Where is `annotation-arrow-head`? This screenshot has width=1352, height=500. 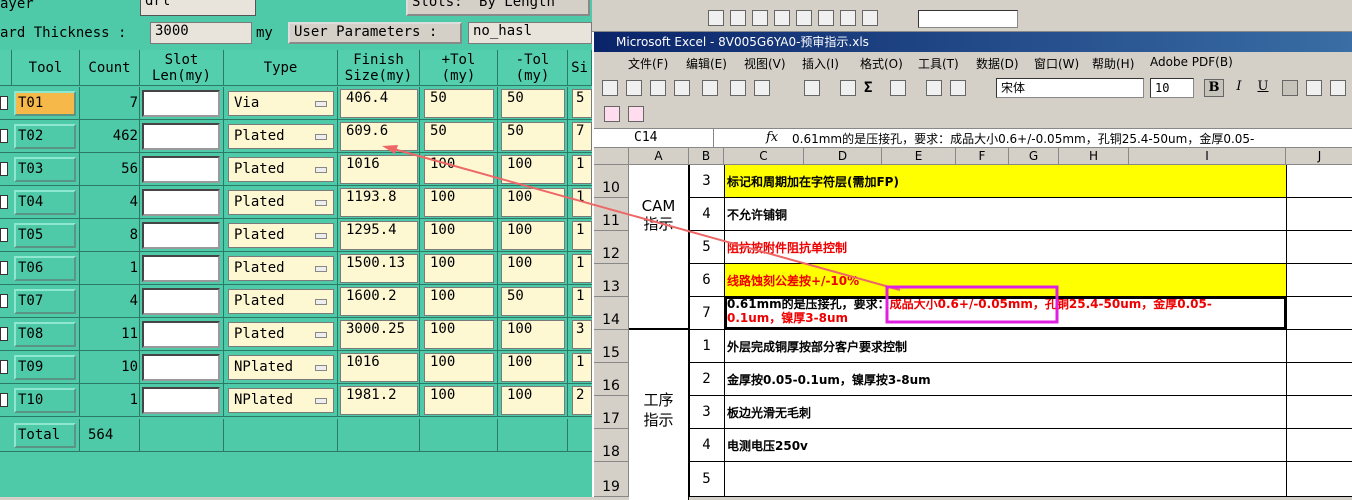 annotation-arrow-head is located at coordinates (390, 149).